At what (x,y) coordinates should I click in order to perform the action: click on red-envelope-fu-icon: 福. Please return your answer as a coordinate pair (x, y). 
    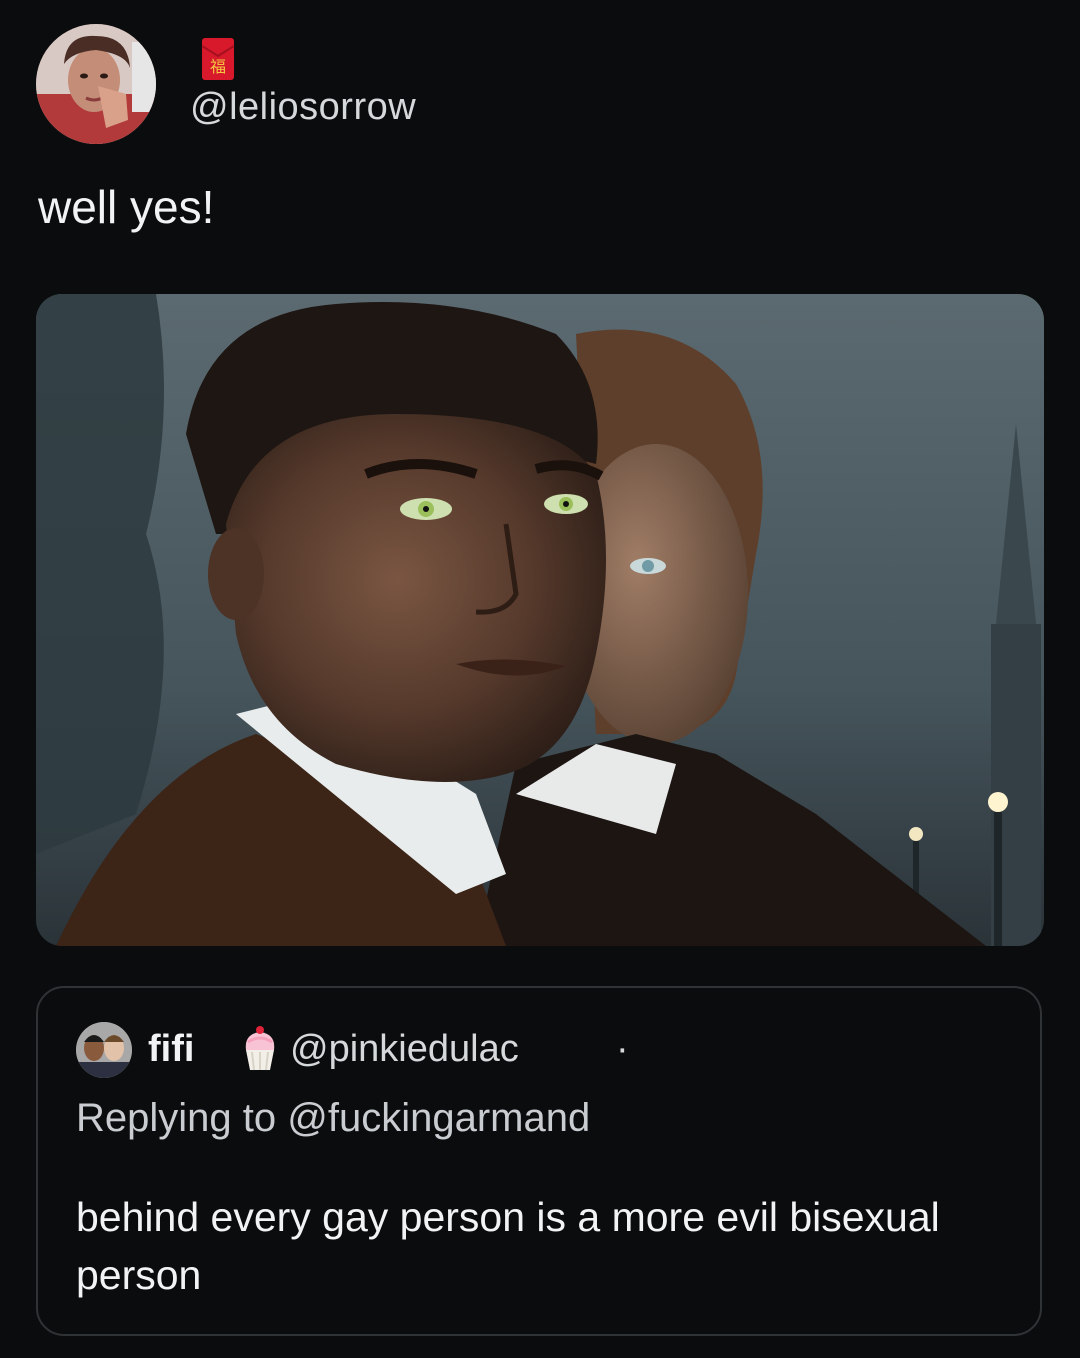
    Looking at the image, I should click on (218, 59).